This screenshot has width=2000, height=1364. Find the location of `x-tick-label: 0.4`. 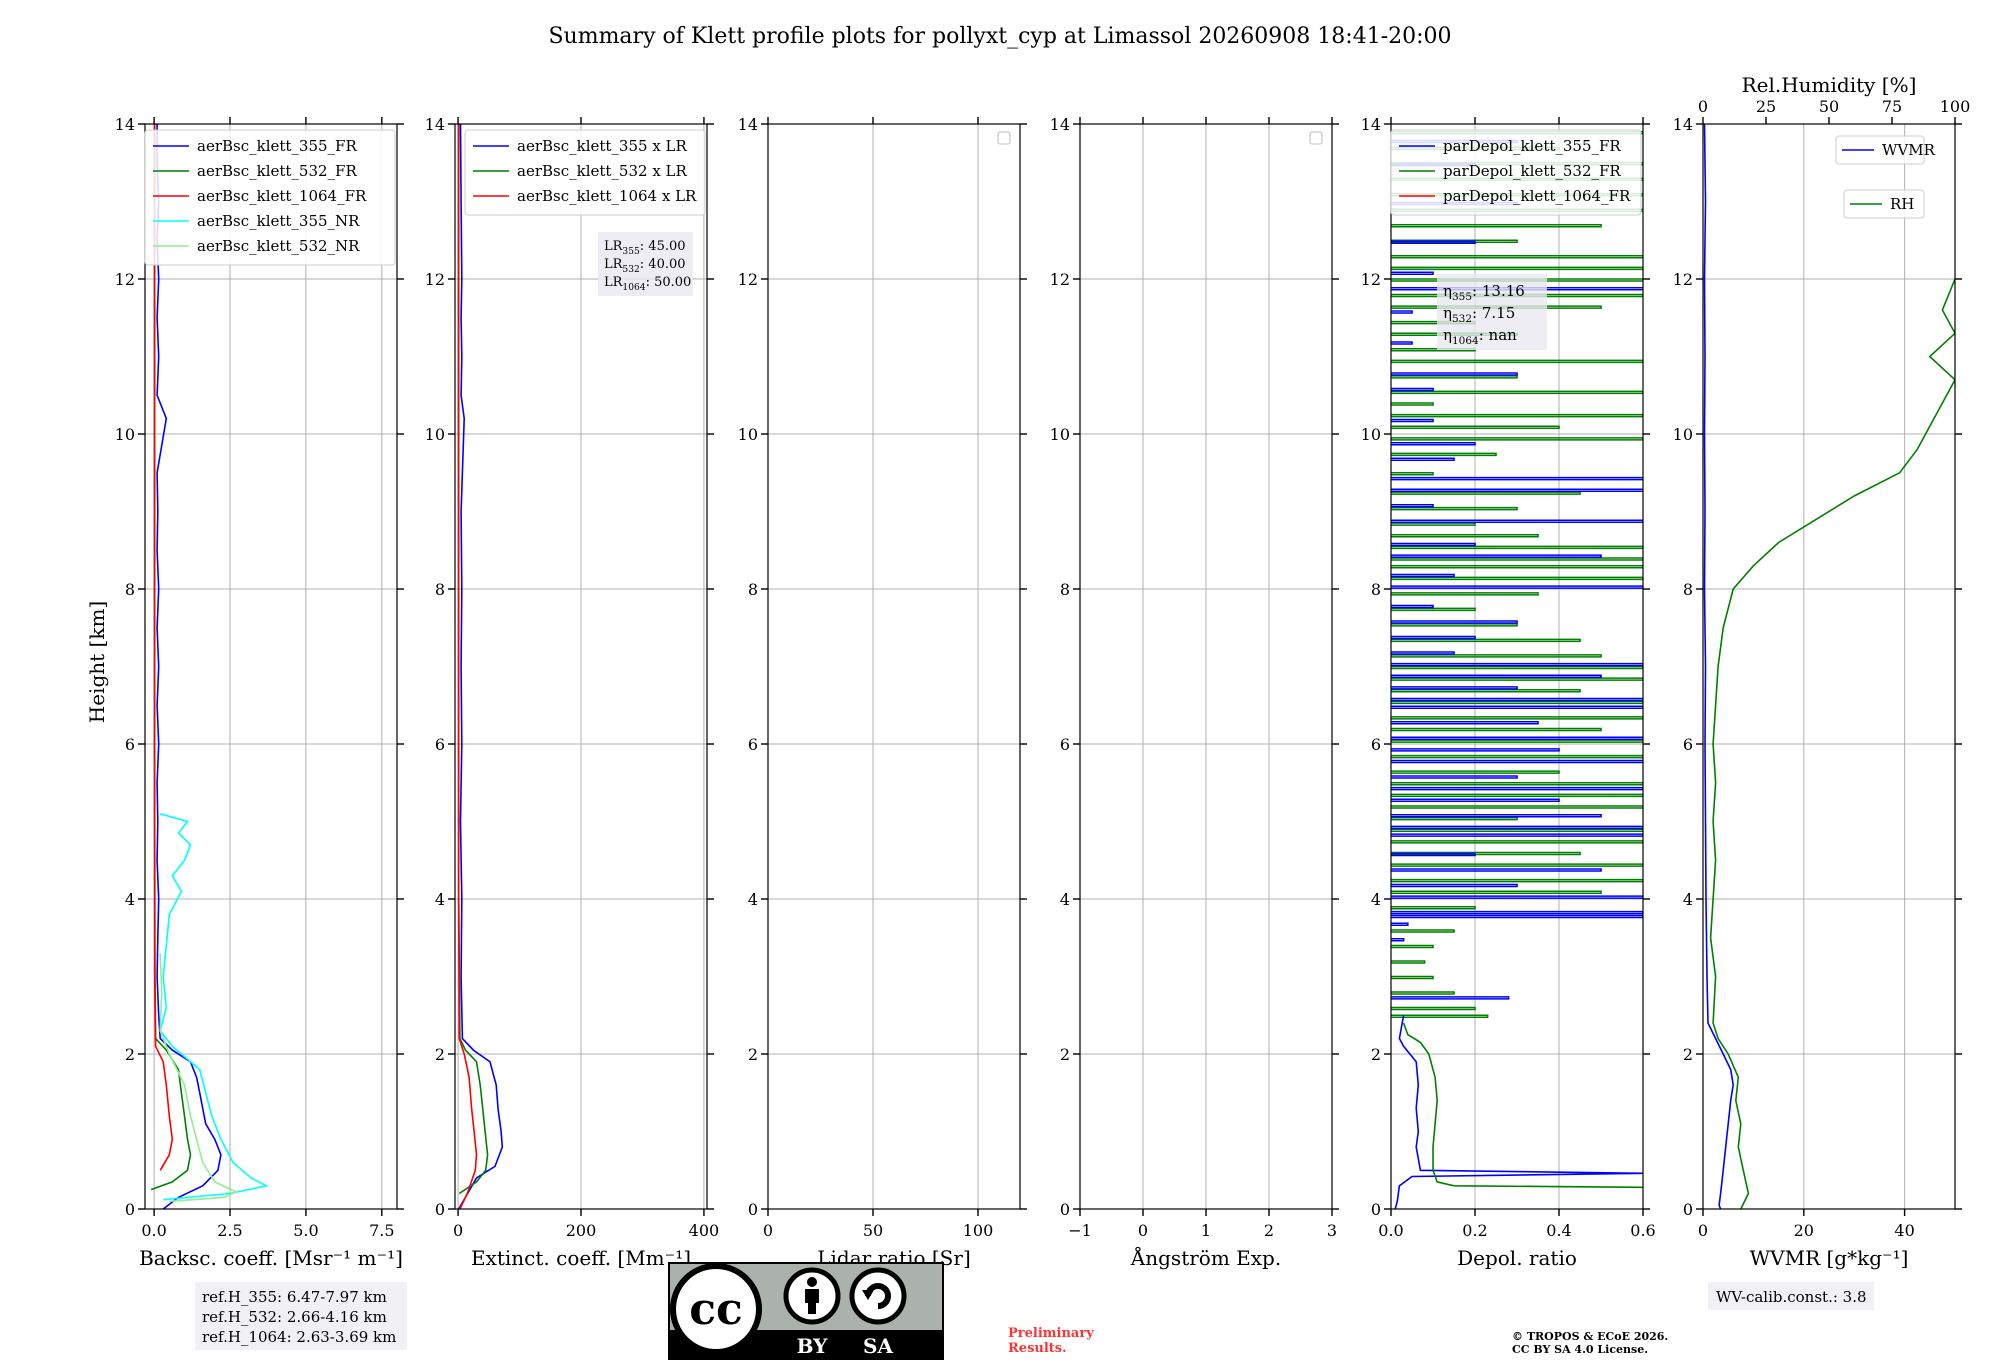

x-tick-label: 0.4 is located at coordinates (1558, 1230).